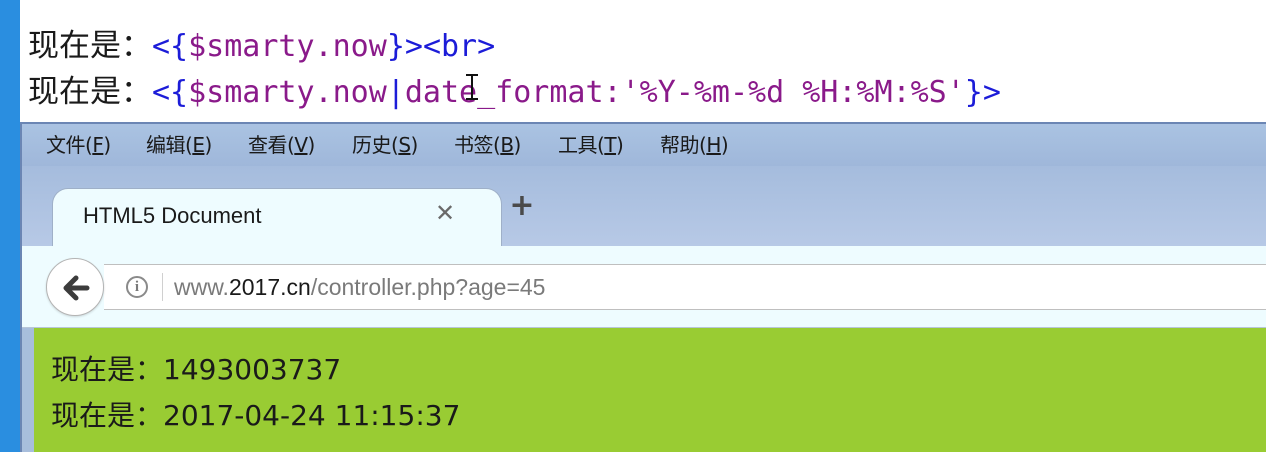  Describe the element at coordinates (793, 92) in the screenshot. I see `code-format-string: '%Y-%m-%d %H:%M:%S'` at that location.